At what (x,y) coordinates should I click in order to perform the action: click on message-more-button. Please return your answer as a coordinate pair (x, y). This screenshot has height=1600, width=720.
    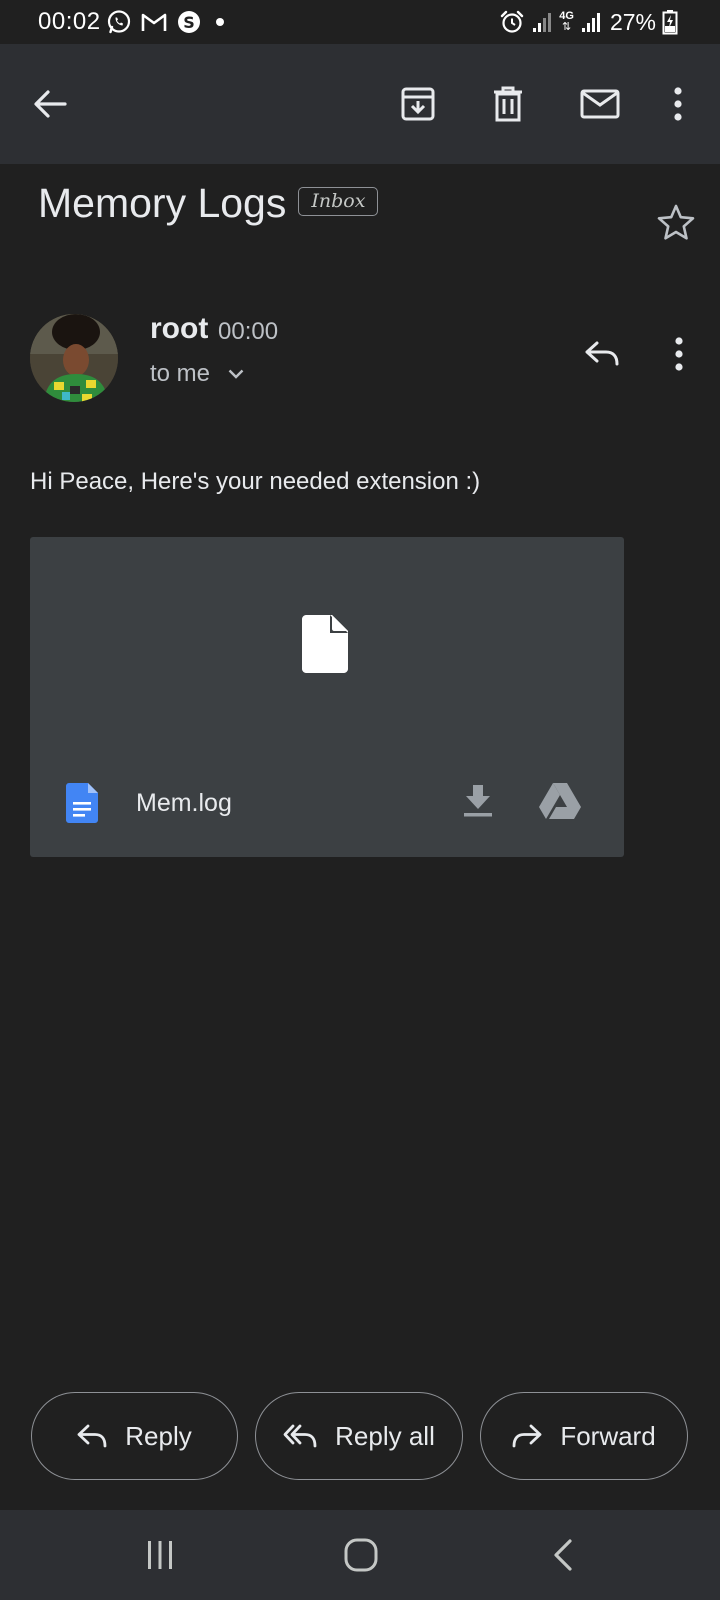
    Looking at the image, I should click on (679, 354).